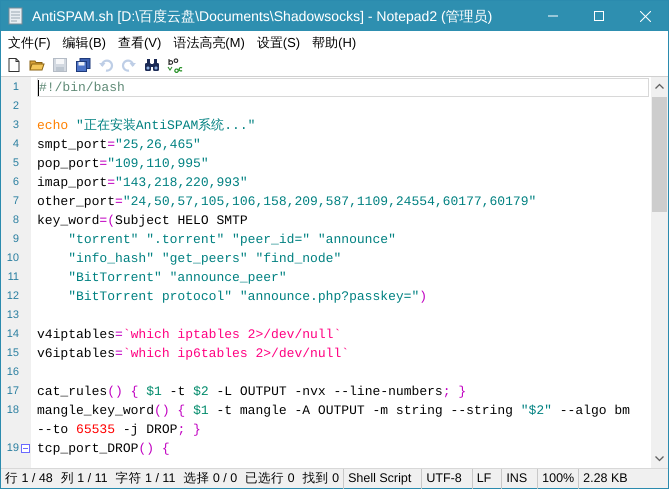 The height and width of the screenshot is (489, 669). I want to click on line-number: 4, so click(15, 144).